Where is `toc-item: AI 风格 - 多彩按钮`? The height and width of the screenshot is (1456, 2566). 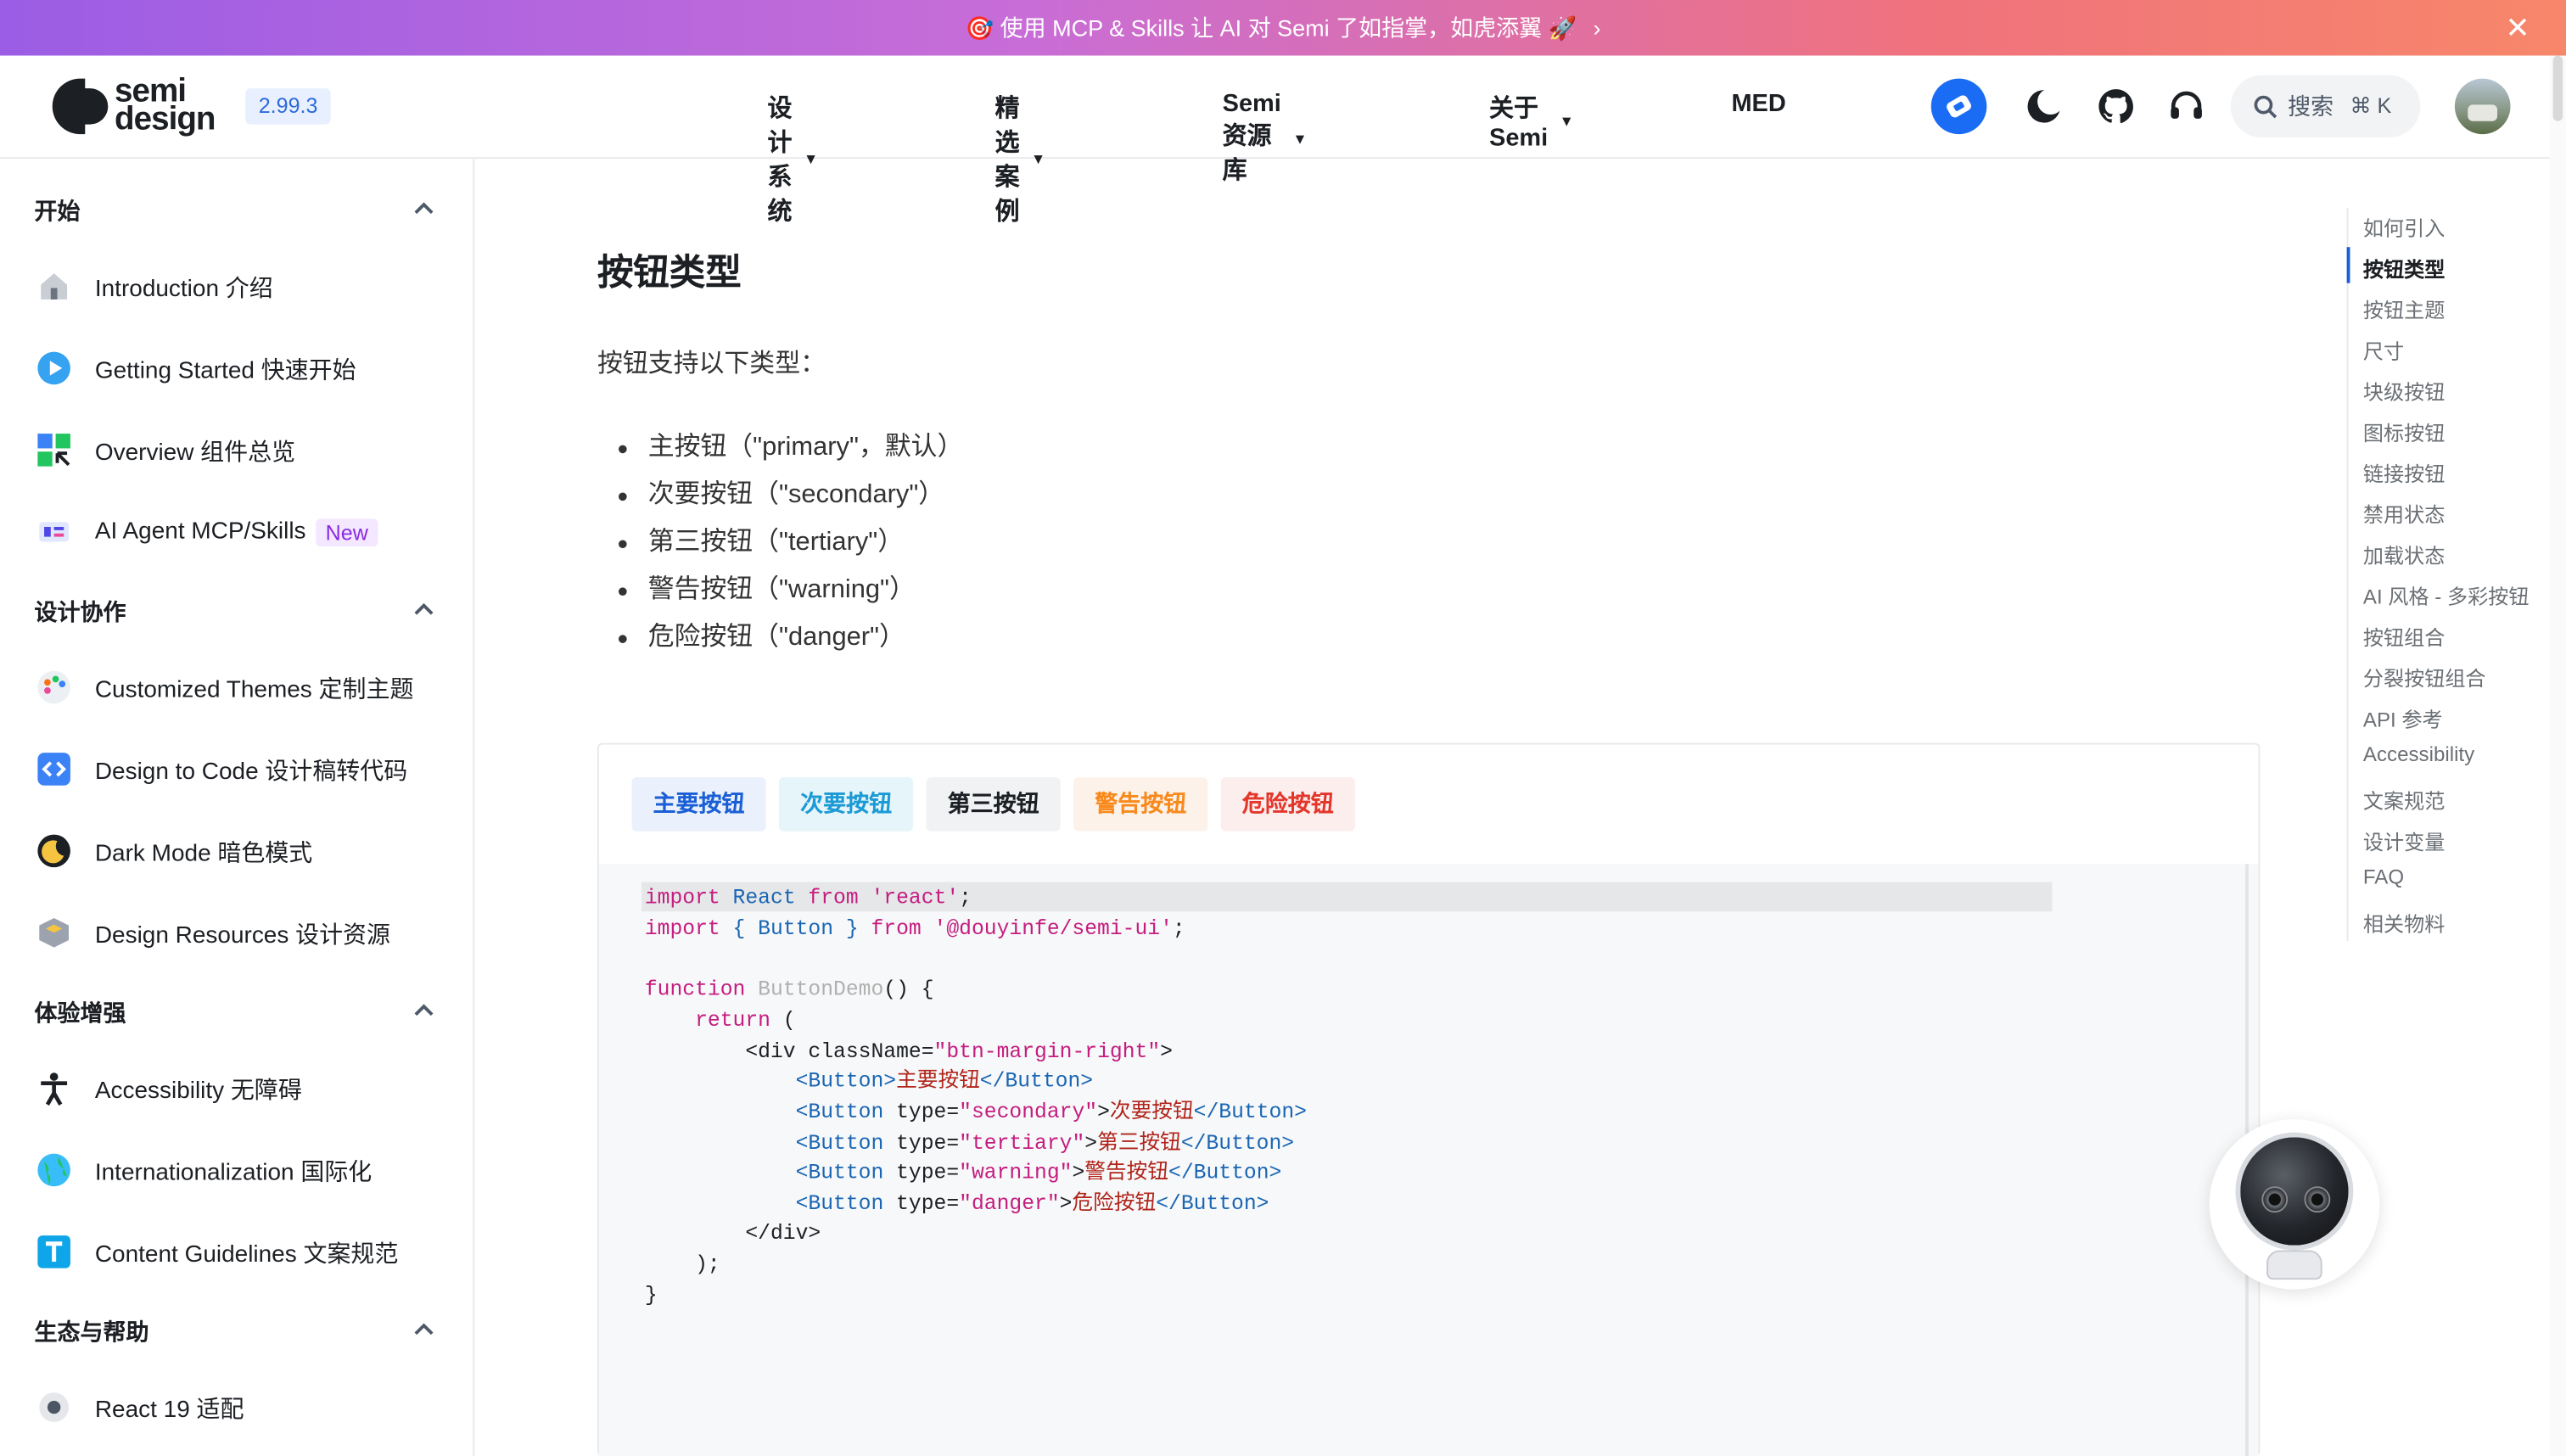 toc-item: AI 风格 - 多彩按钮 is located at coordinates (2446, 596).